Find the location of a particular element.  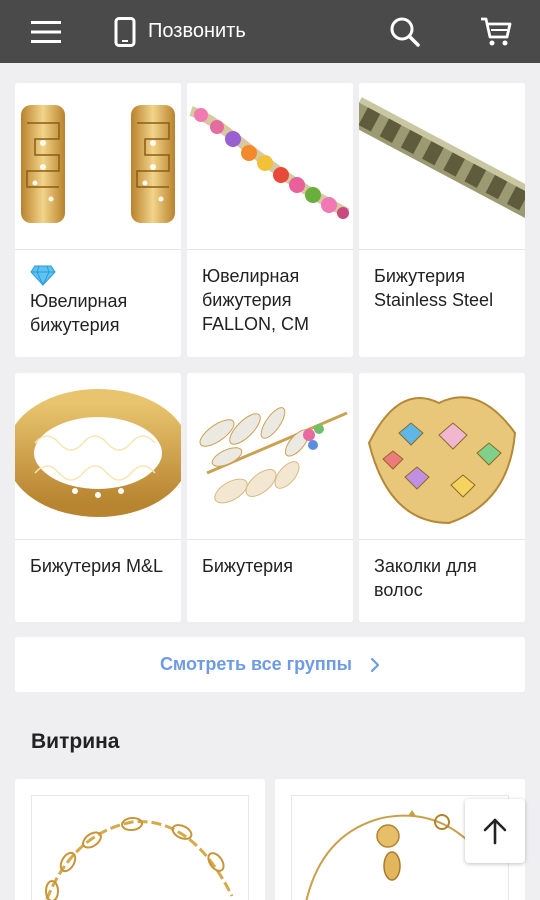

cart-button is located at coordinates (496, 31).